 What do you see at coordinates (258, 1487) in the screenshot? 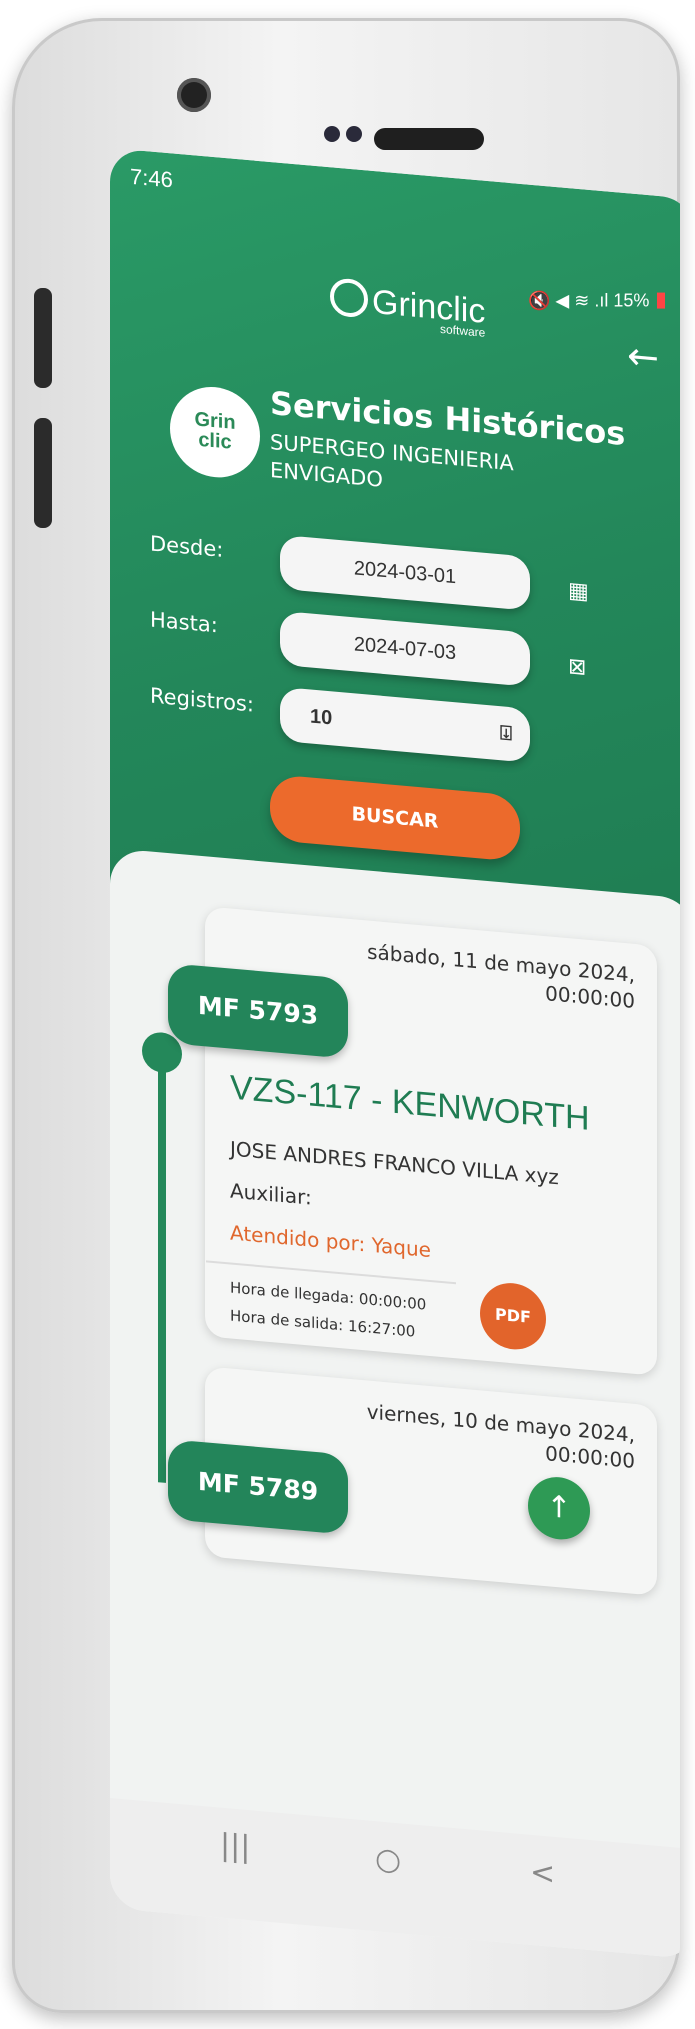
I see `mf-badge: MF 5789` at bounding box center [258, 1487].